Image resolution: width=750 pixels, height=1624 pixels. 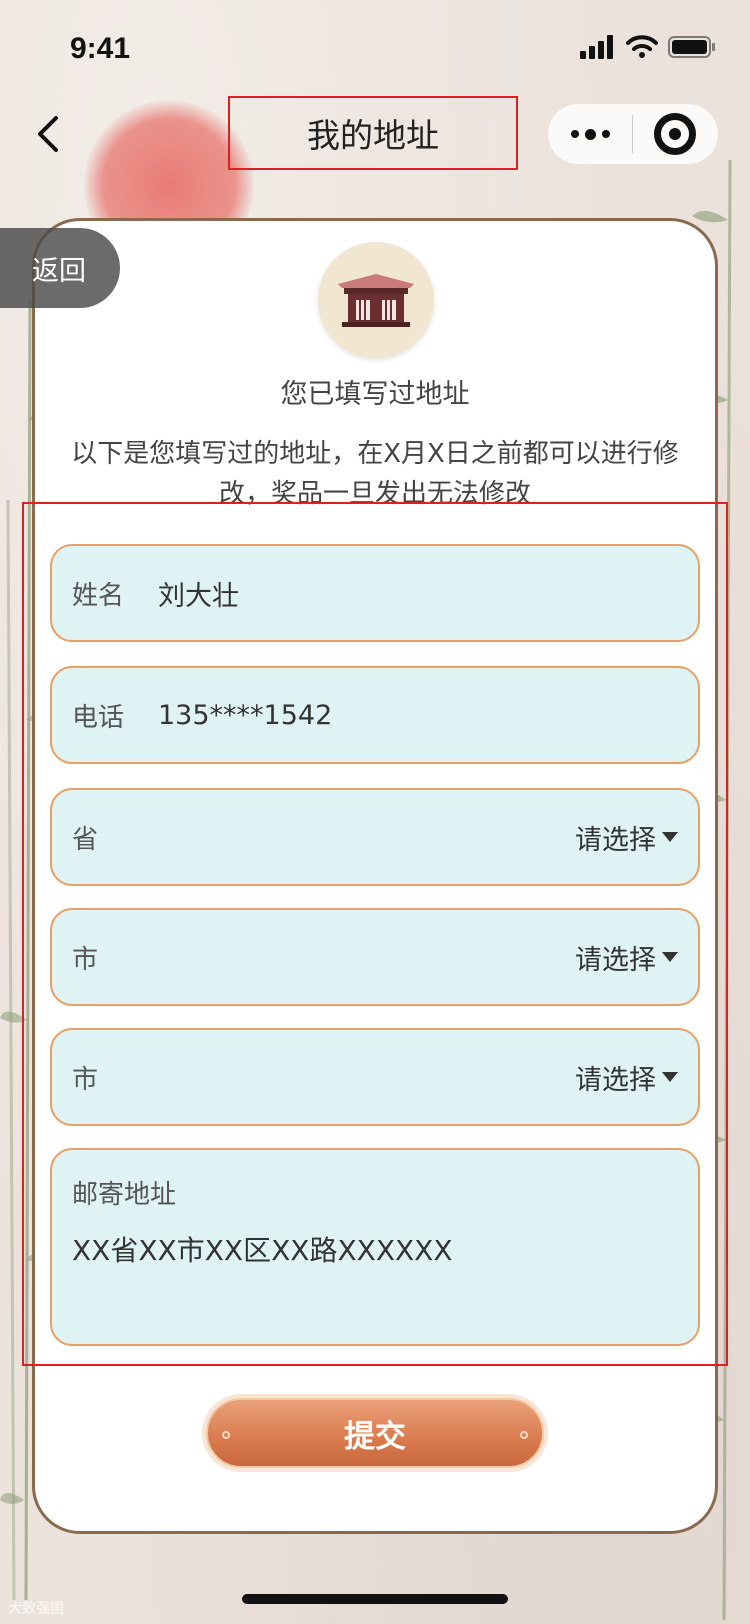 I want to click on submit-button: 提交, so click(x=375, y=1433).